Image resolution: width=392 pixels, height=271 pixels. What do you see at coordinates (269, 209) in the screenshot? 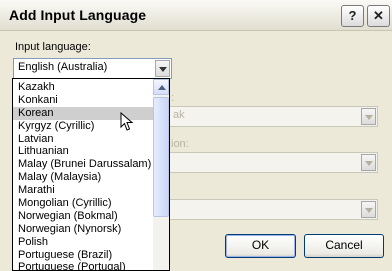
I see `third-select` at bounding box center [269, 209].